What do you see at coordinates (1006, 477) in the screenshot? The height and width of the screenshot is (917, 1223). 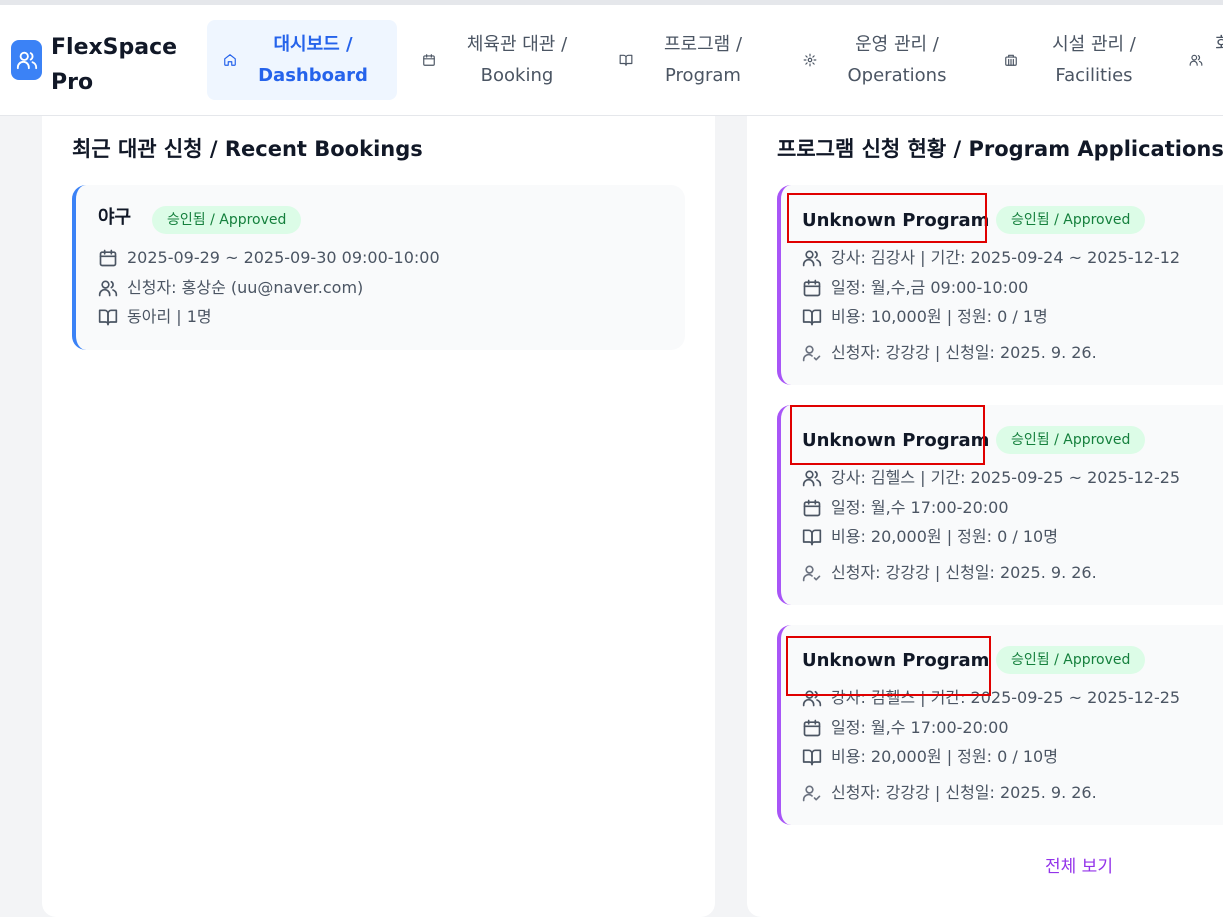 I see `program-instructor-period: 강사: 김헬스 | 기간: 2025-09-25 ~ 2025-12-25` at bounding box center [1006, 477].